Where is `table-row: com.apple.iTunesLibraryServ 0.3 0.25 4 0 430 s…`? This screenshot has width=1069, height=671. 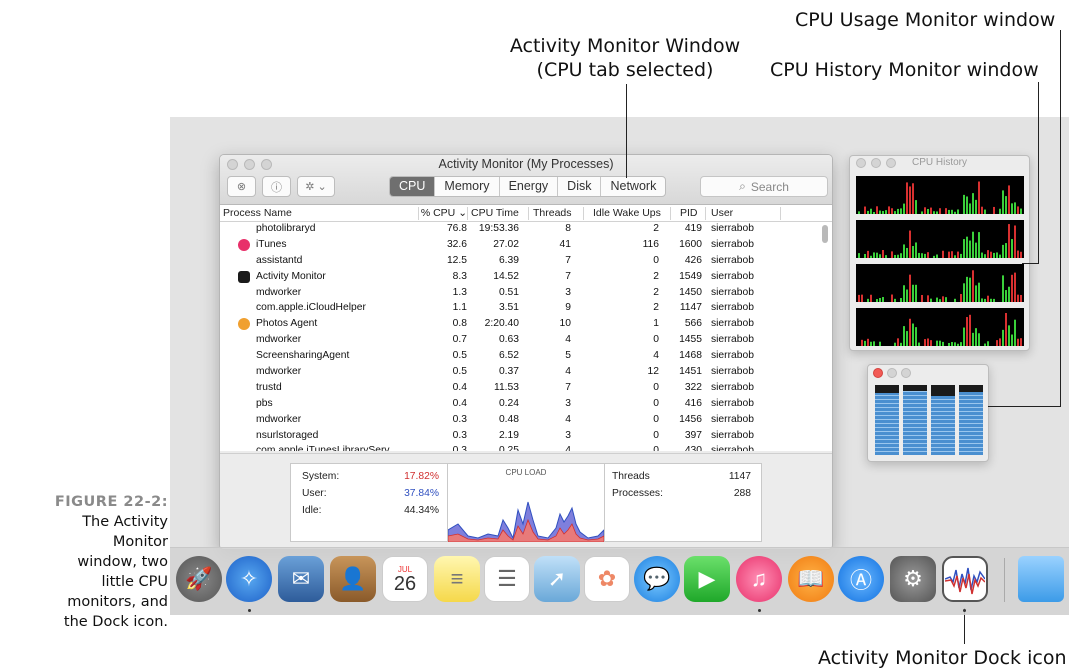
table-row: com.apple.iTunesLibraryServ 0.3 0.25 4 0 430 s… is located at coordinates (526, 447).